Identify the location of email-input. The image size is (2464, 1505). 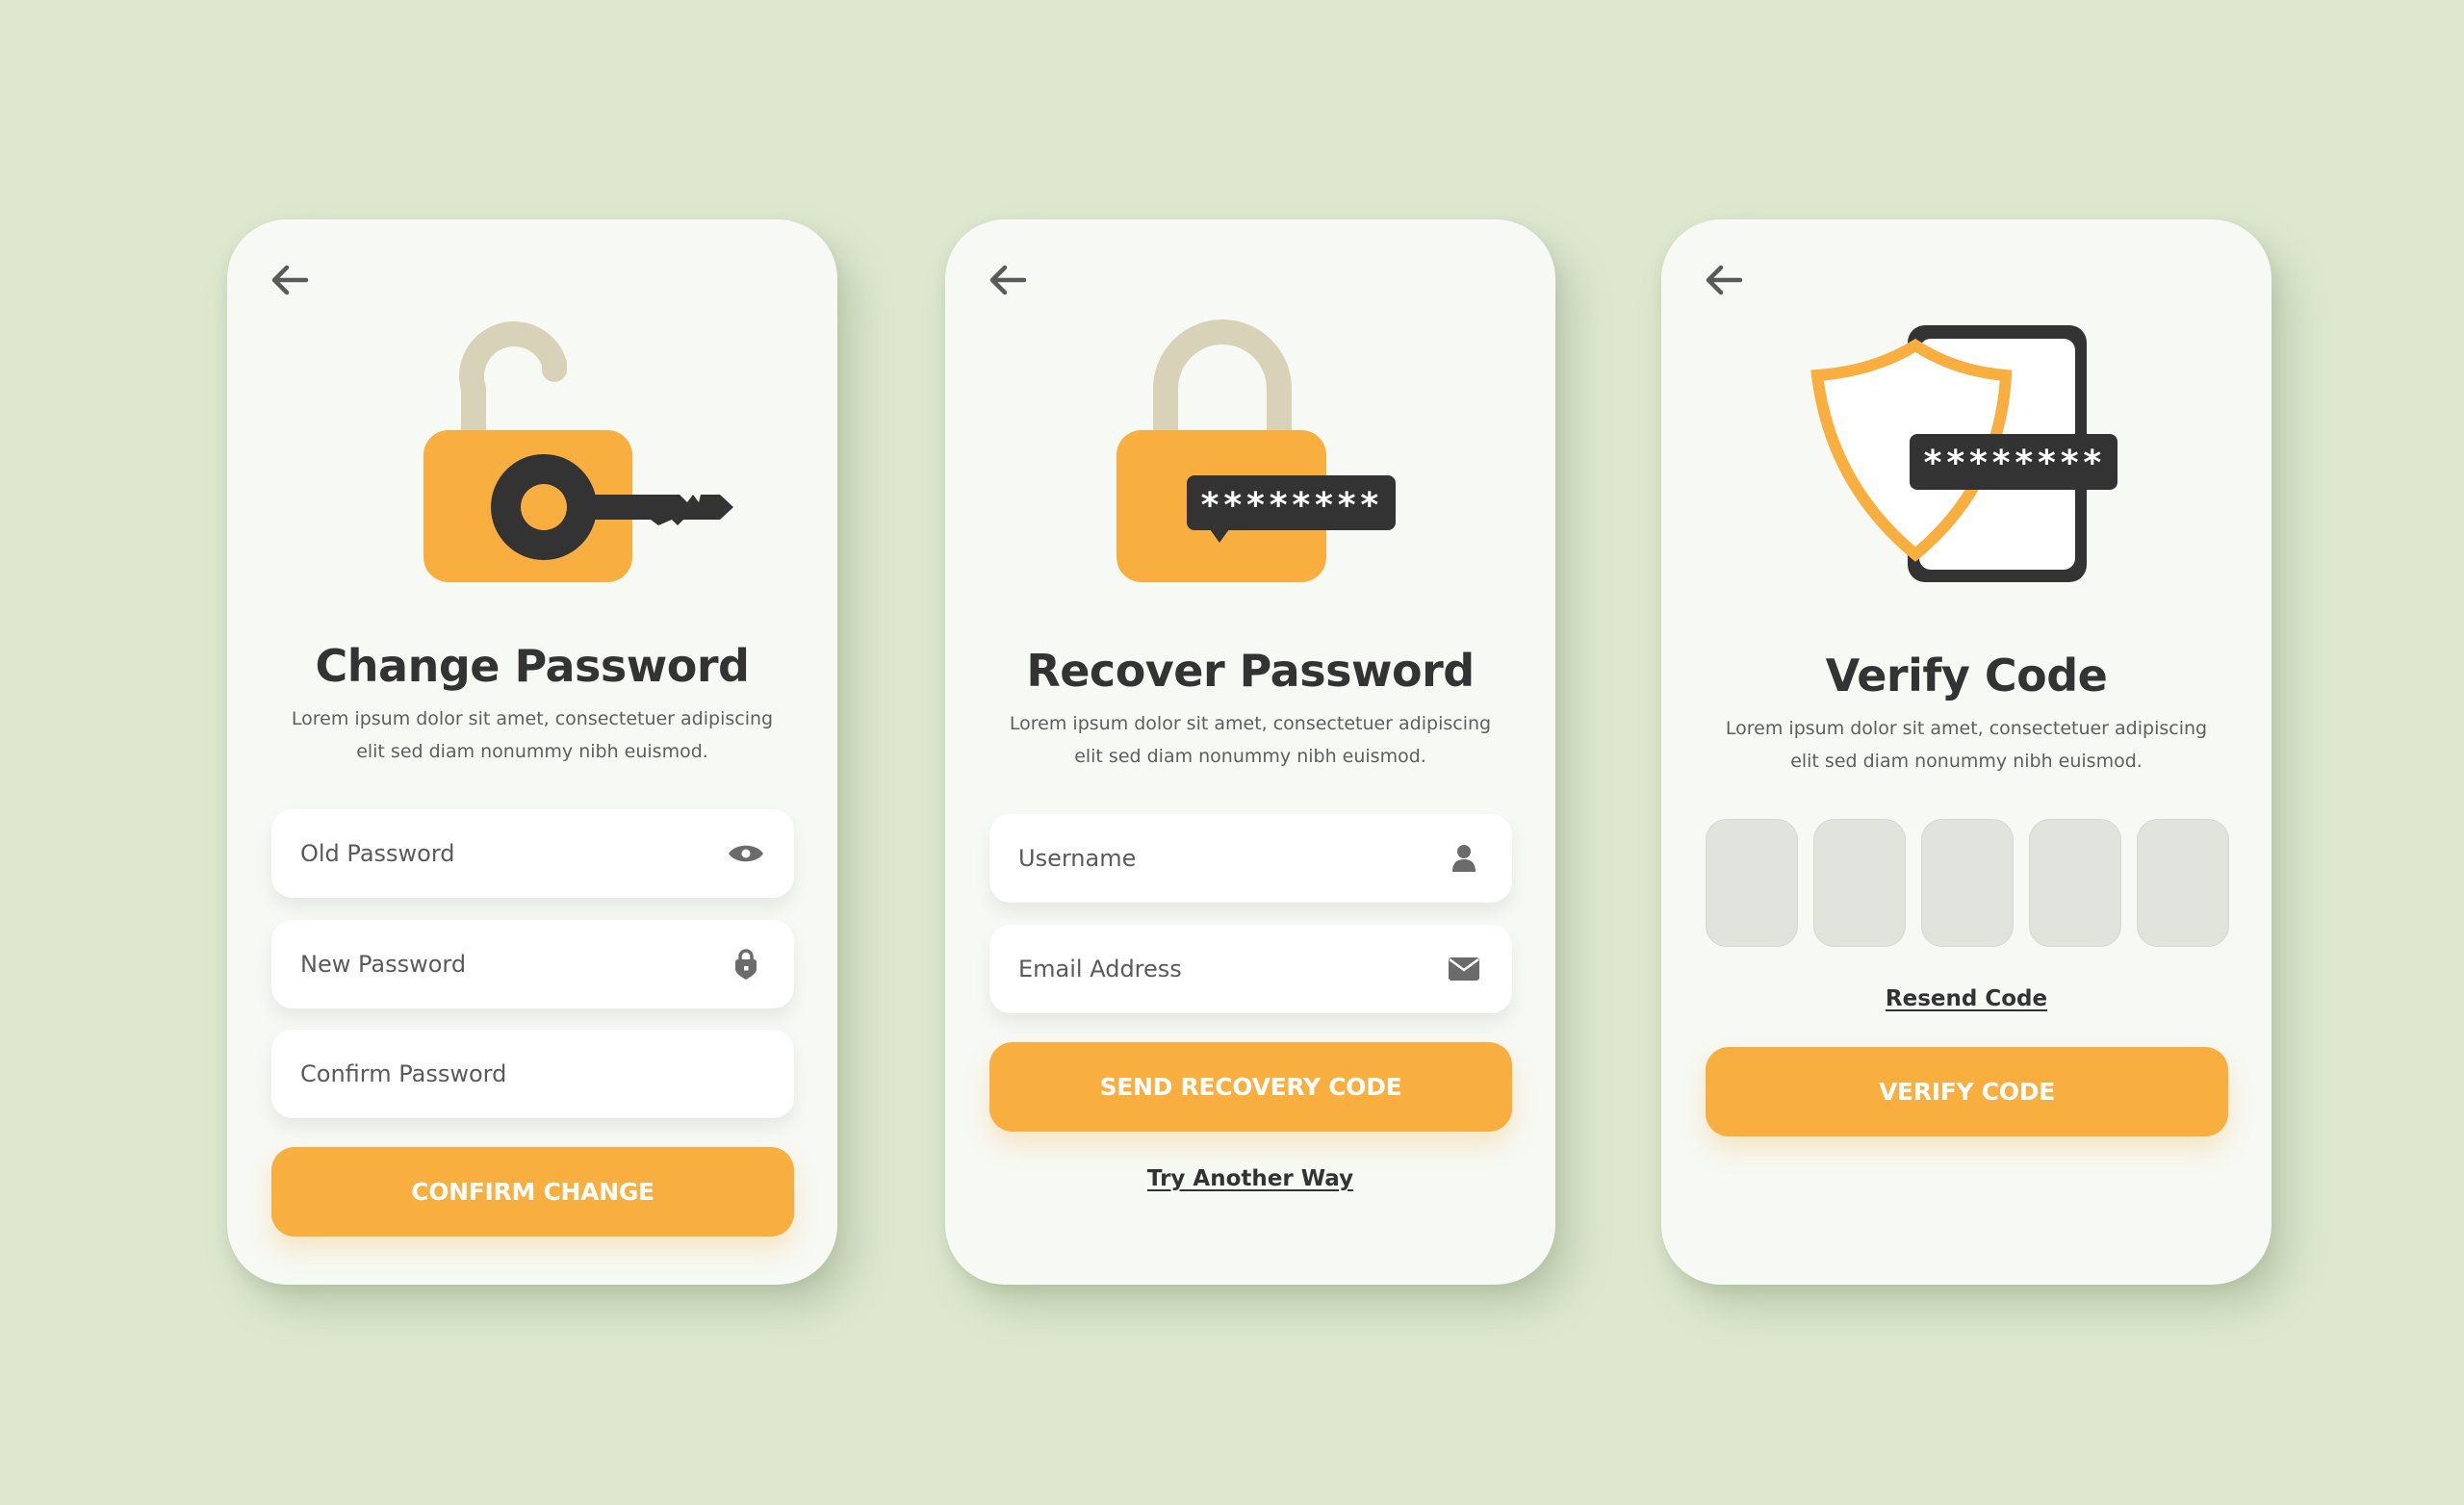
(1231, 969).